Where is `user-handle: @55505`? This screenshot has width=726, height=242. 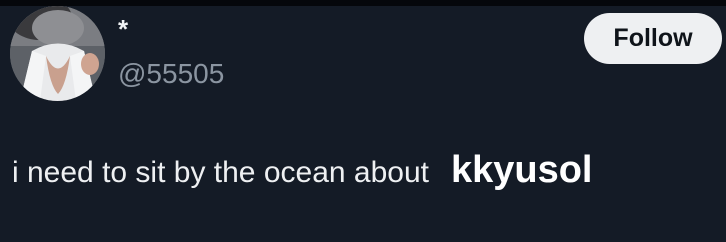 user-handle: @55505 is located at coordinates (171, 74).